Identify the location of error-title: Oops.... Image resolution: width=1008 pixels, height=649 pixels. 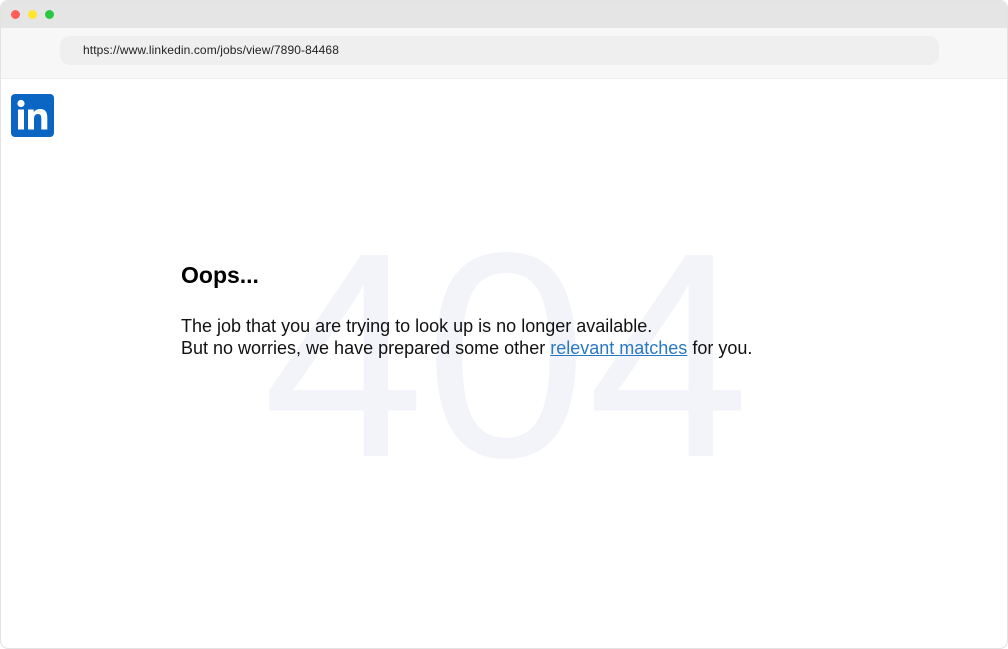
(220, 275).